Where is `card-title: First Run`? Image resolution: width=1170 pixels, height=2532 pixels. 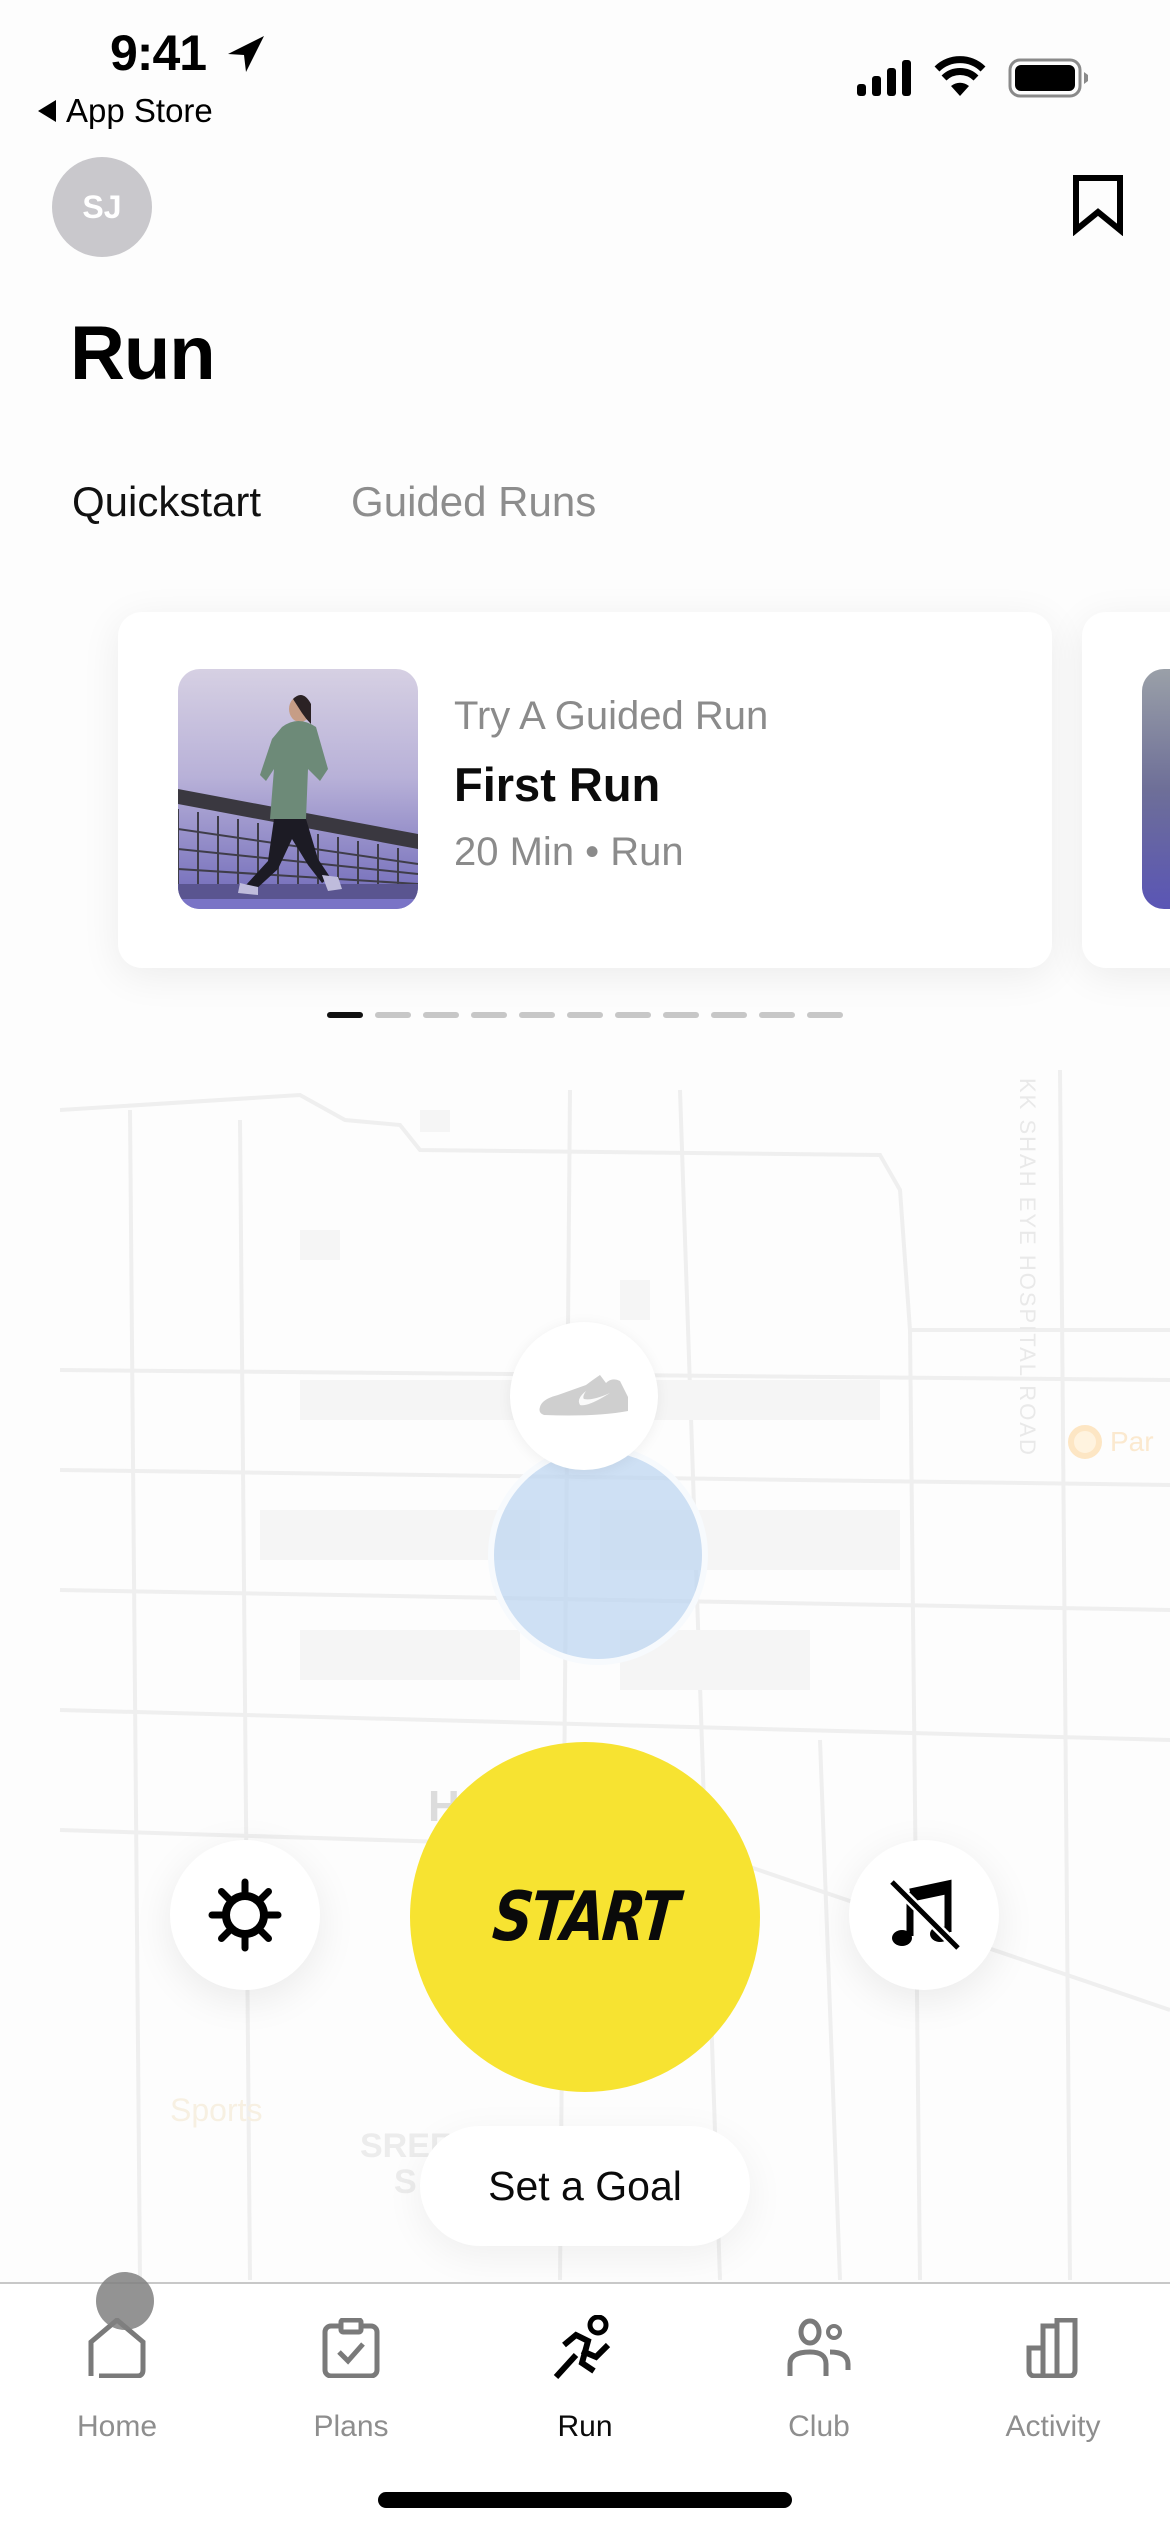 card-title: First Run is located at coordinates (557, 784).